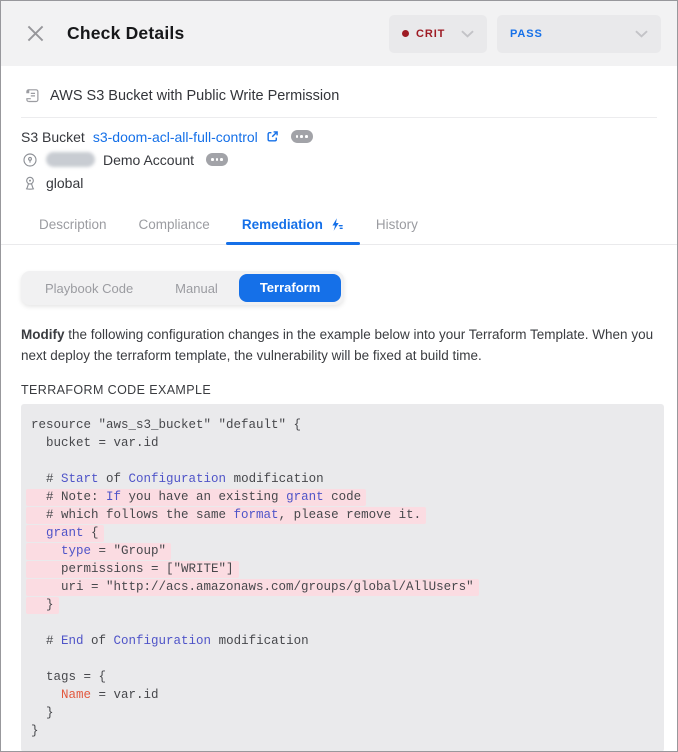  What do you see at coordinates (116, 390) in the screenshot?
I see `code-example-label: TERRAFORM CODE EXAMPLE` at bounding box center [116, 390].